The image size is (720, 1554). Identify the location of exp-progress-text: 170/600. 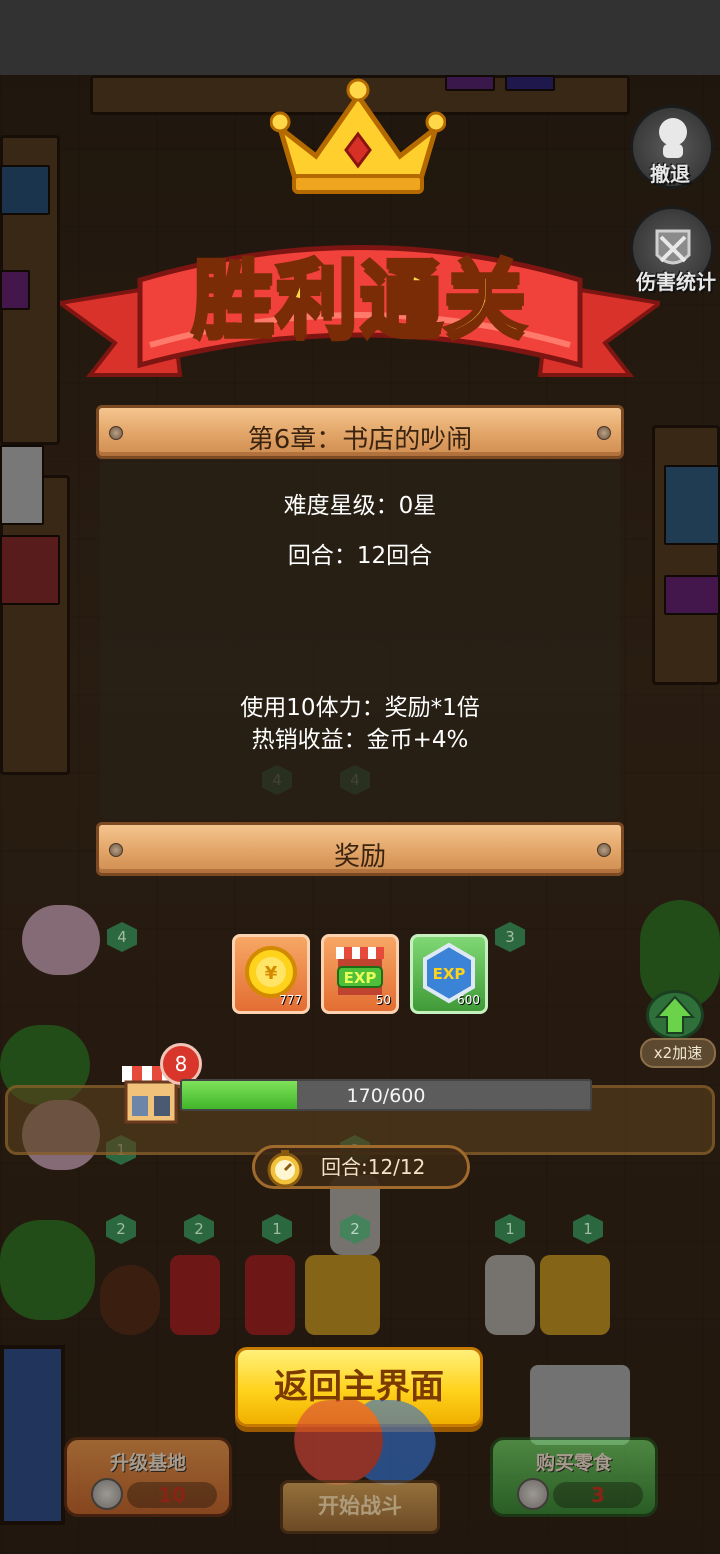
(386, 1096).